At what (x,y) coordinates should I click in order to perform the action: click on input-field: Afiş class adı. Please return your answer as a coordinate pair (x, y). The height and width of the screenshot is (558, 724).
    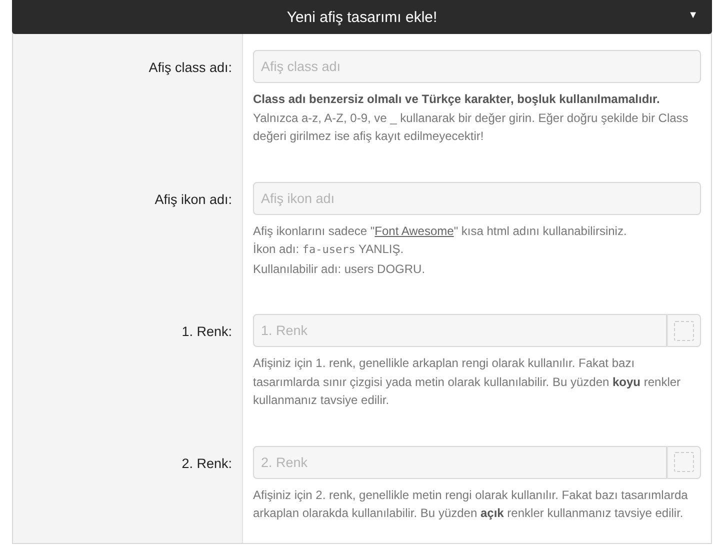
    Looking at the image, I should click on (477, 66).